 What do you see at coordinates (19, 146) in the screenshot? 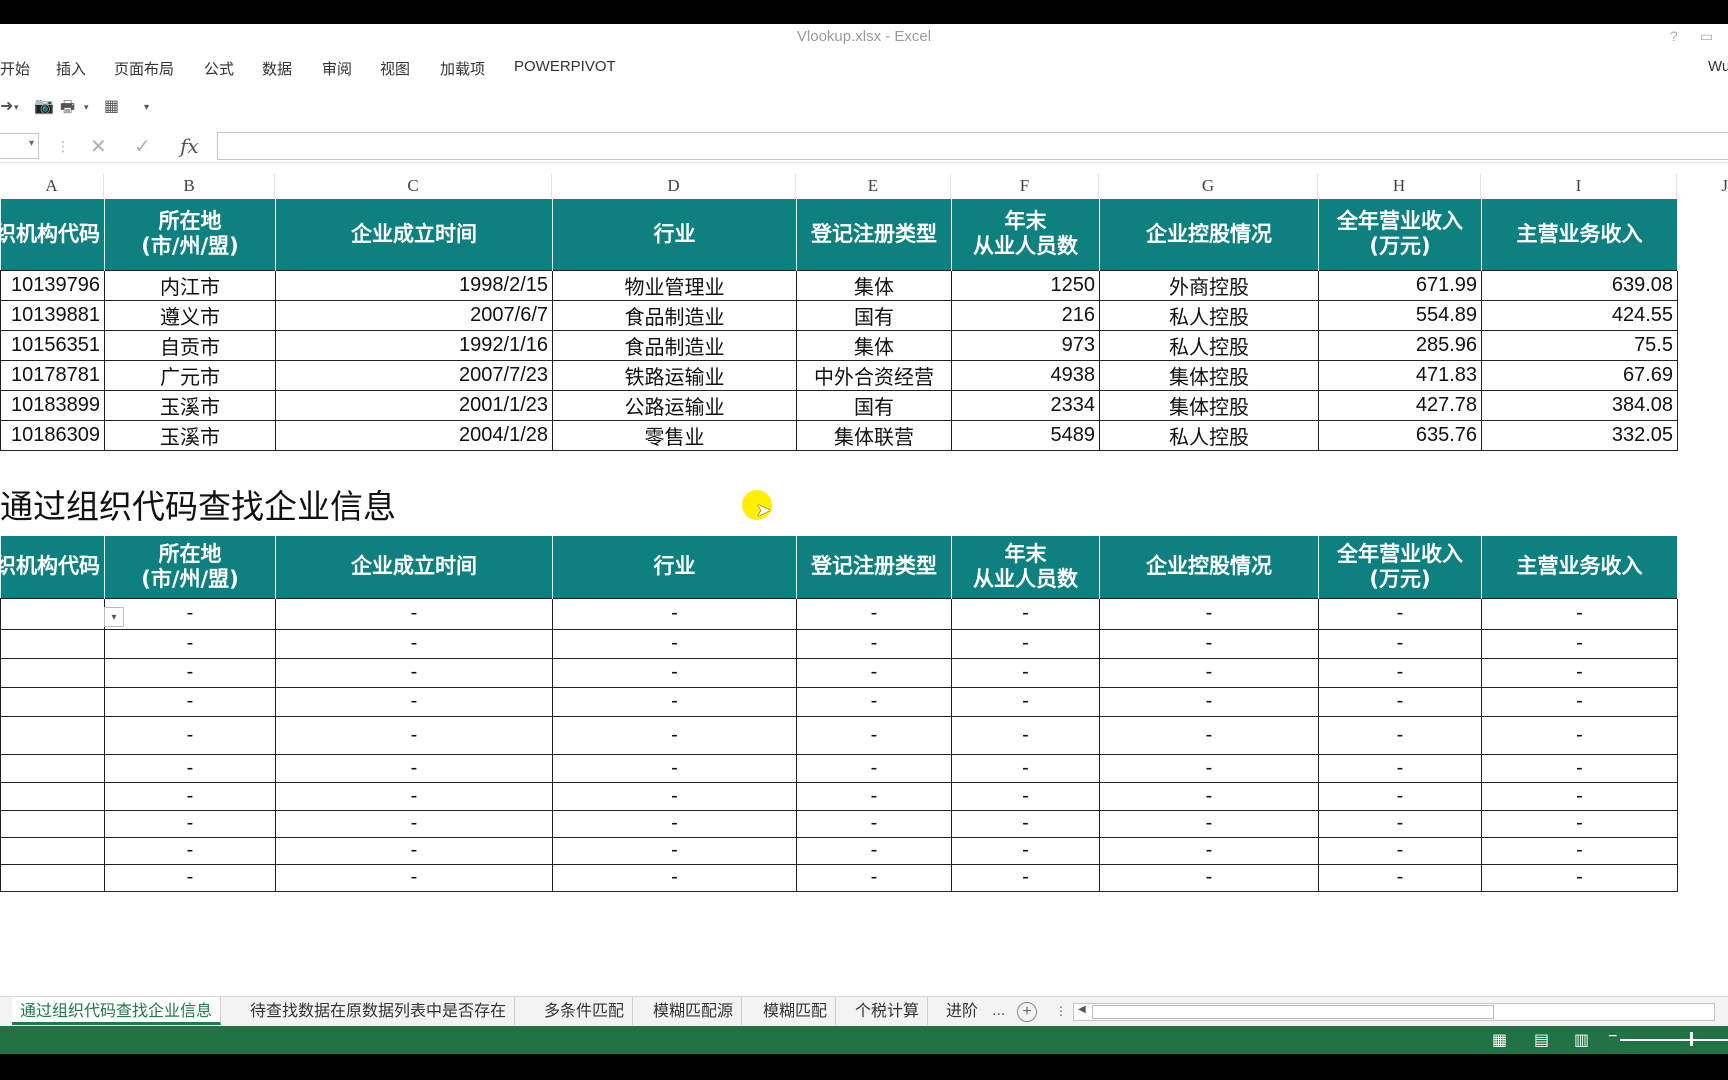
I see `name-box: ▾` at bounding box center [19, 146].